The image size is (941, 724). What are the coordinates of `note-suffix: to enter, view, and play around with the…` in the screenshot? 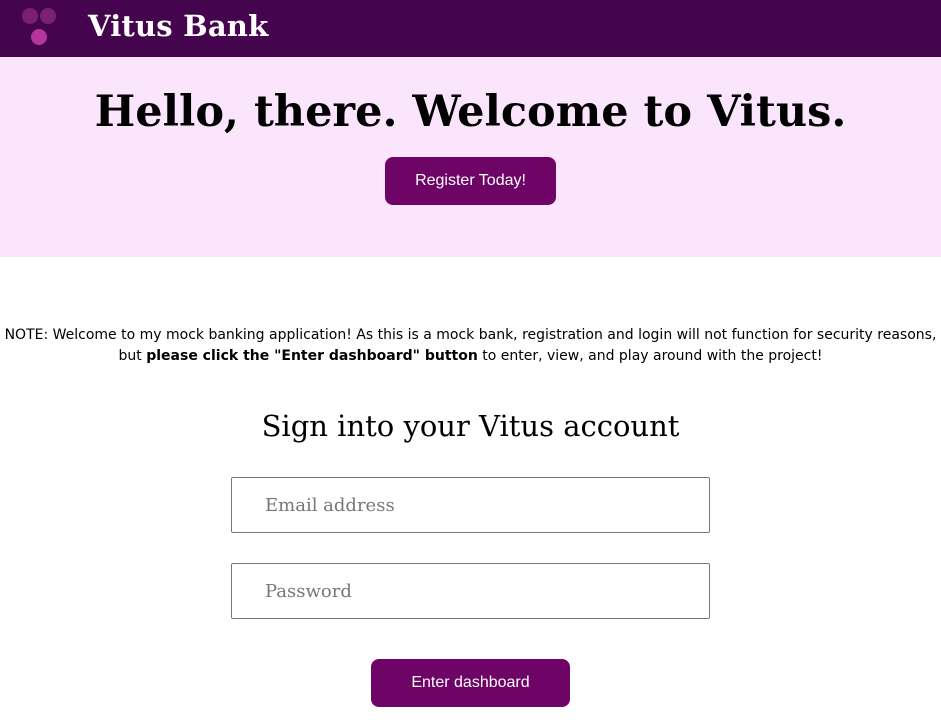 It's located at (650, 356).